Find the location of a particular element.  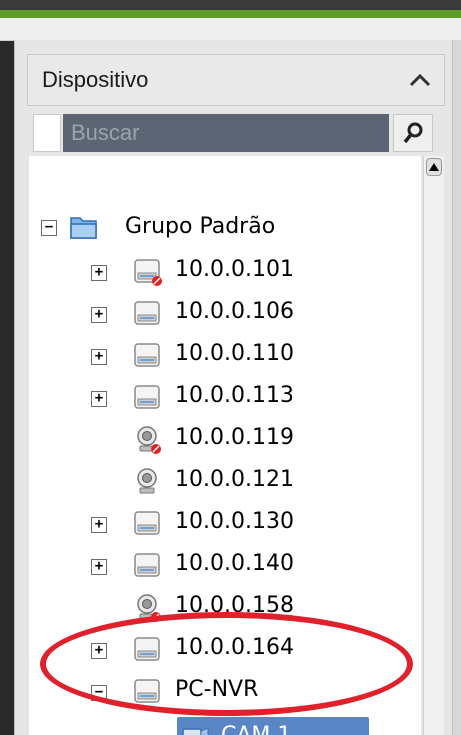

search-button is located at coordinates (413, 133).